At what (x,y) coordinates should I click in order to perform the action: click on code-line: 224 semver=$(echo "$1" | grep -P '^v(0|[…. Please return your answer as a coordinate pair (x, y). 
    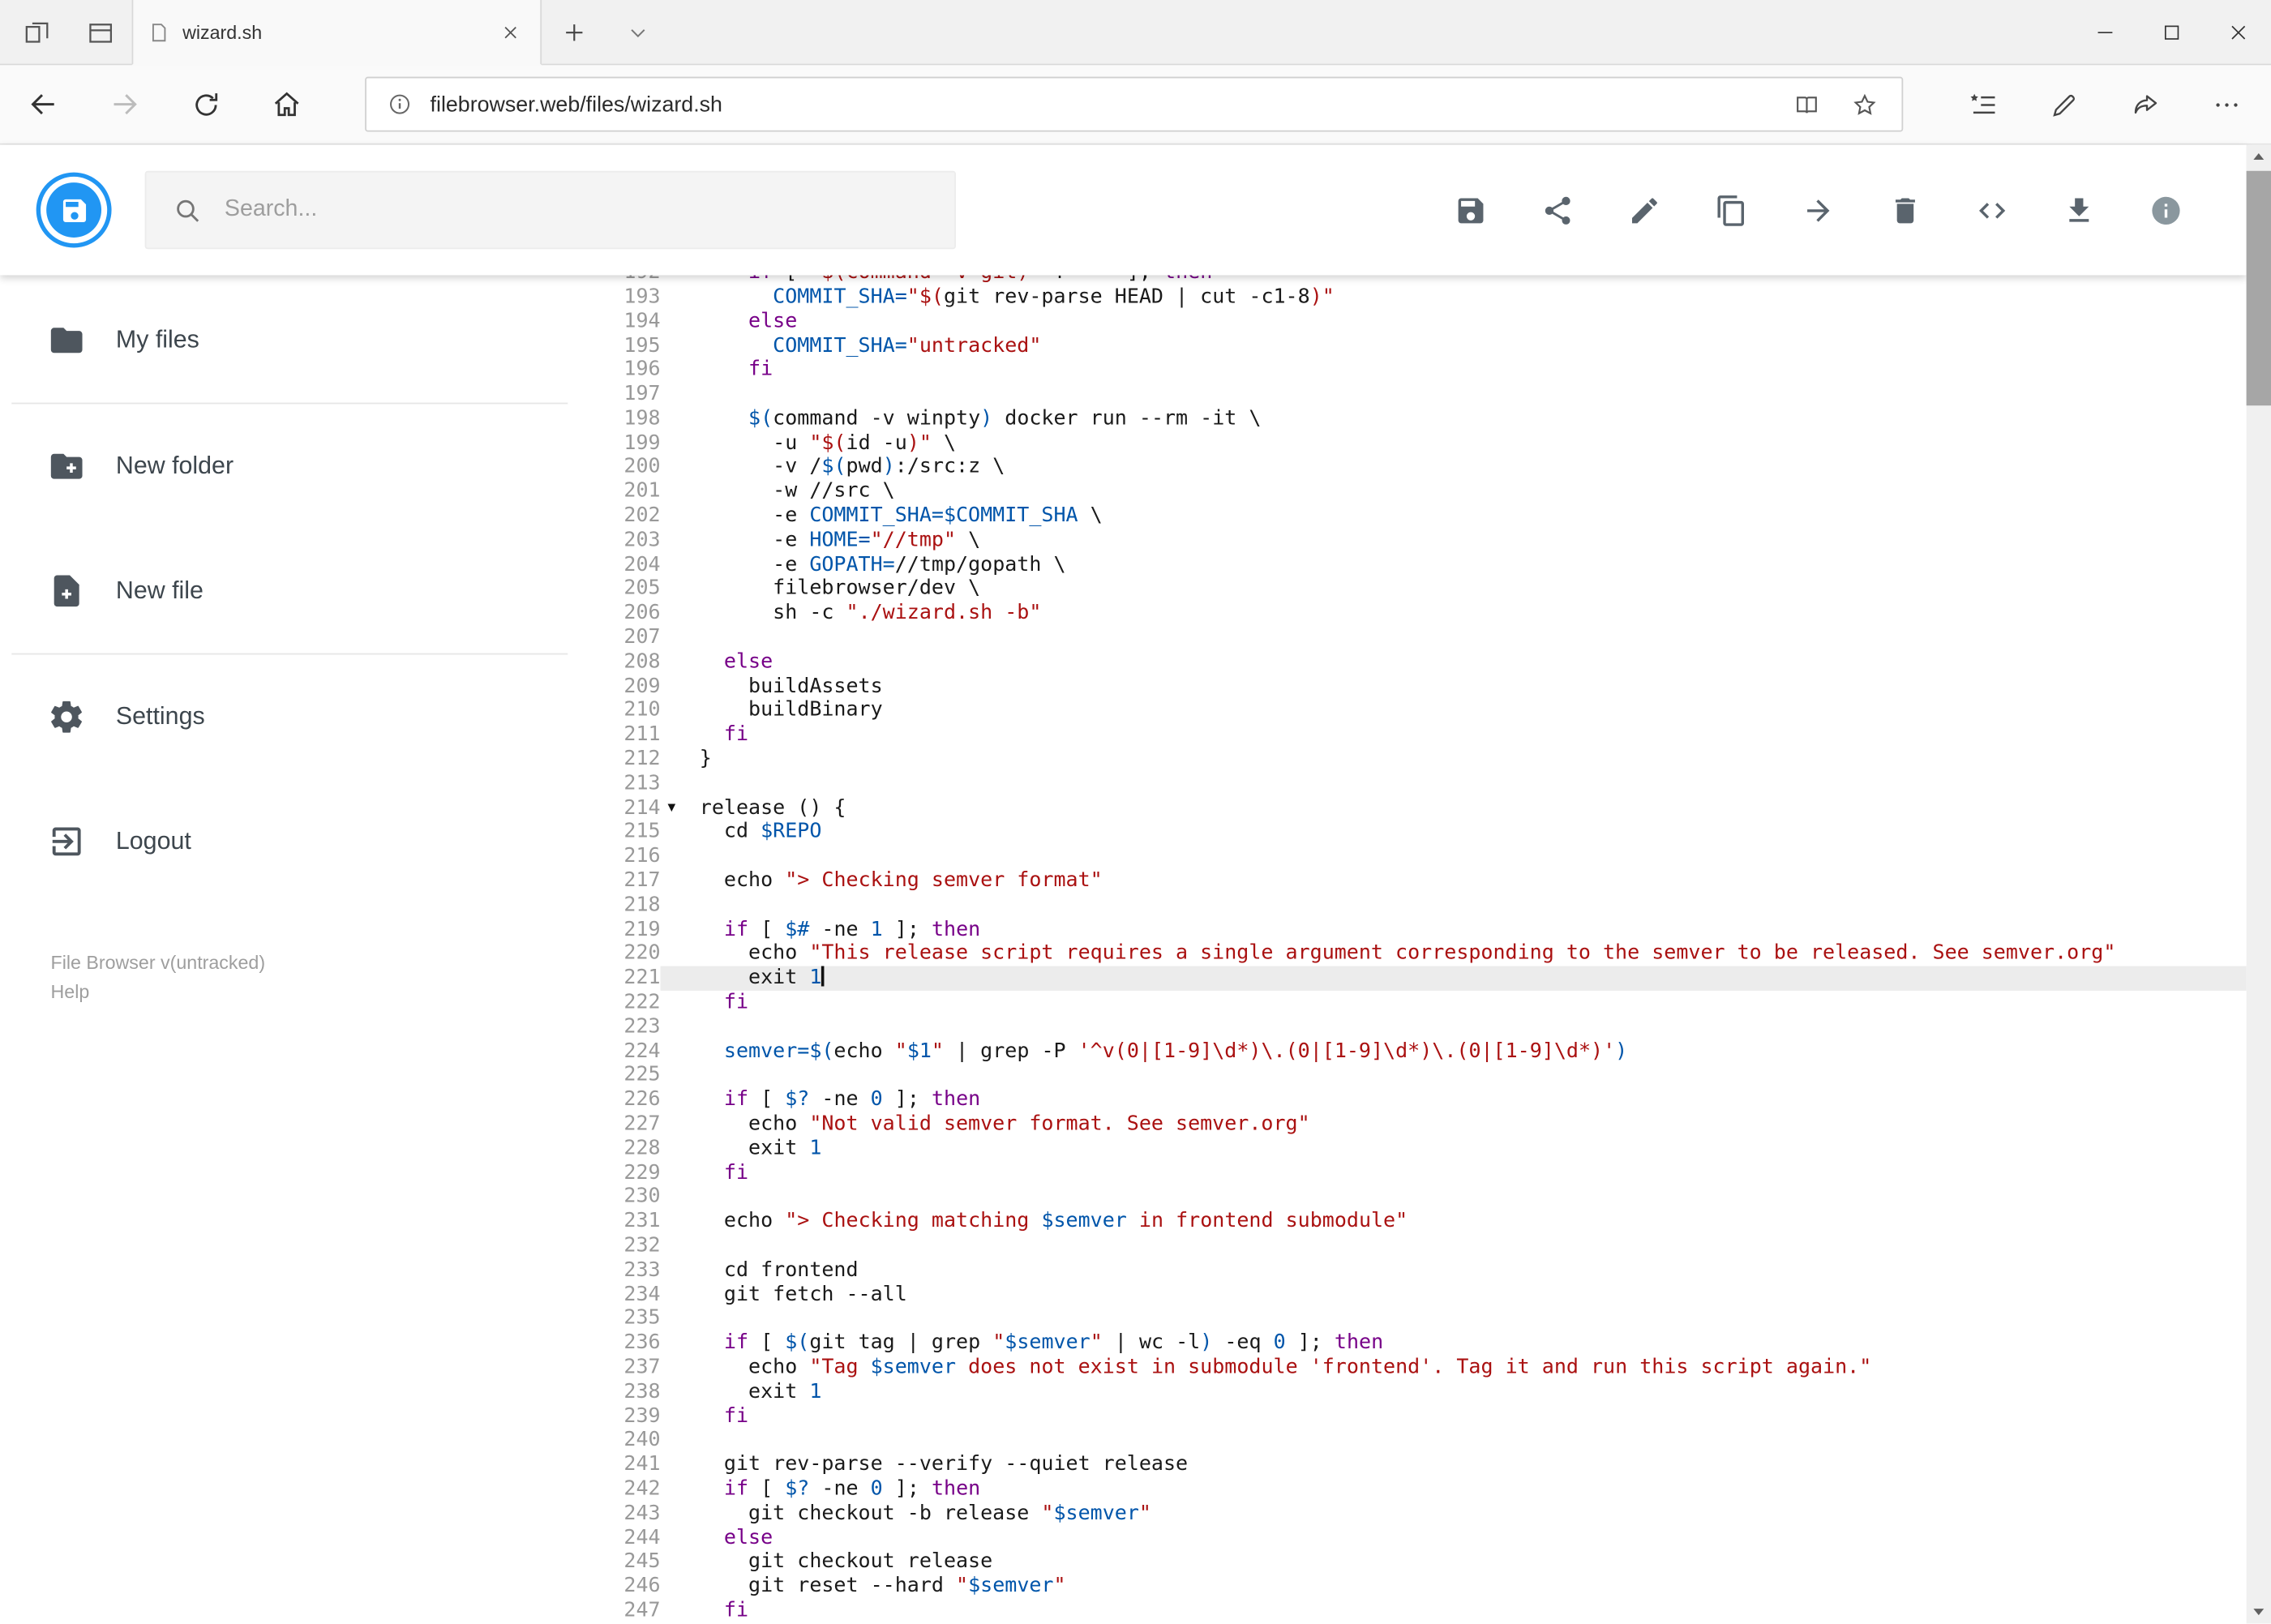
    Looking at the image, I should click on (1414, 1052).